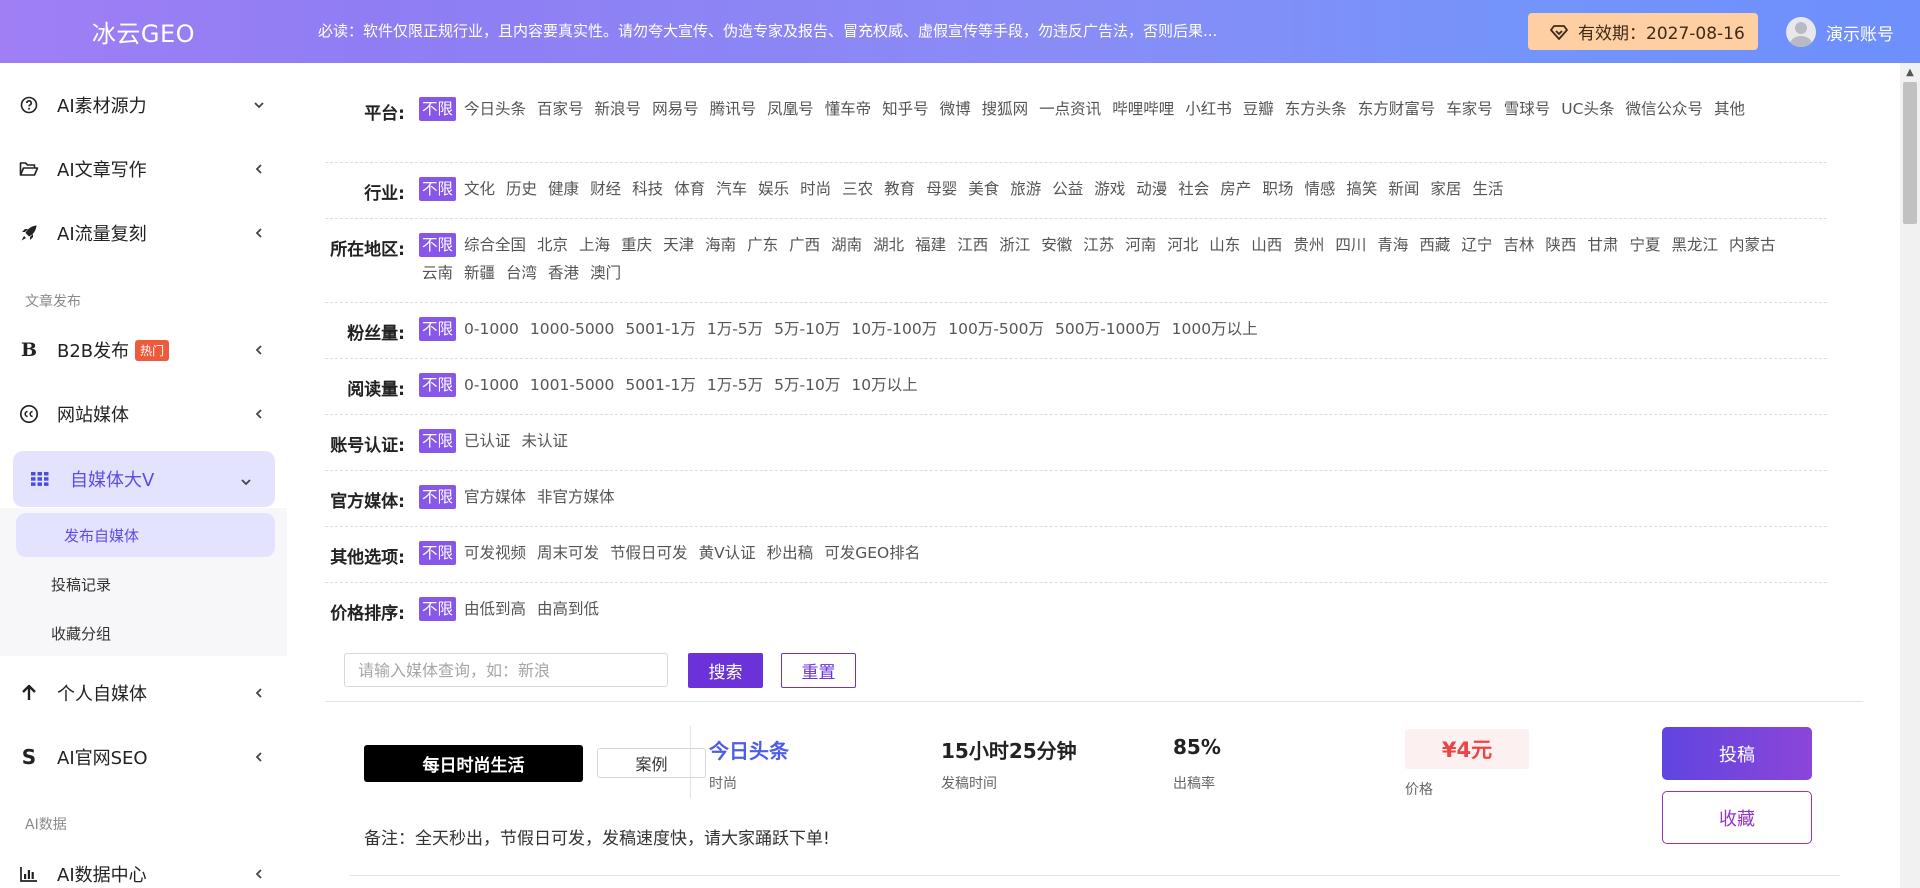  I want to click on filter-option: 由低到高, so click(495, 609).